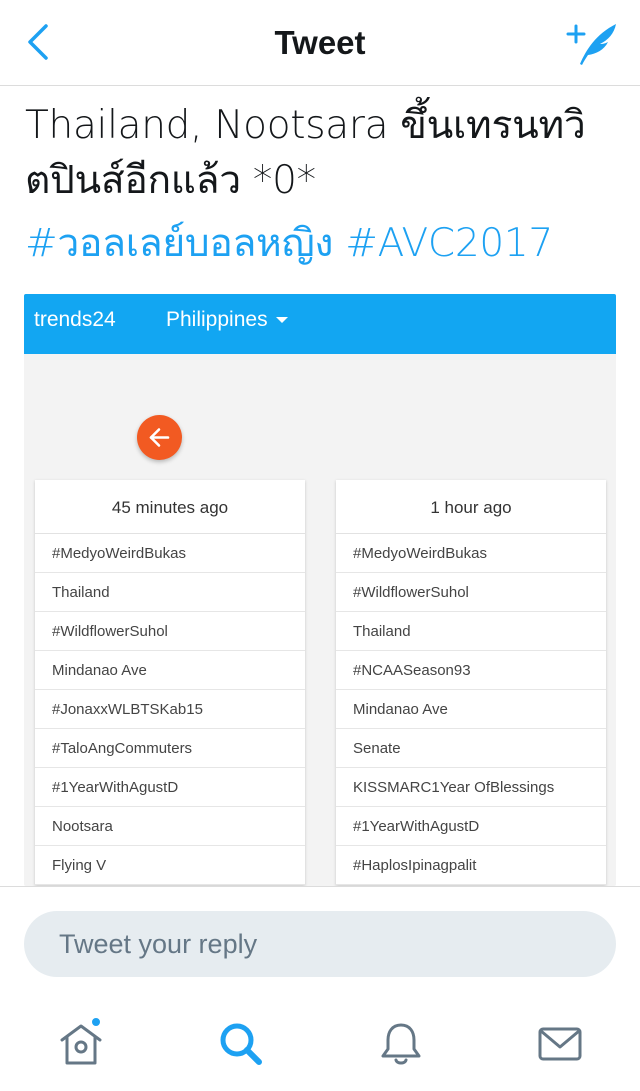  I want to click on trend-item: #JonaxxWLBTSKab15, so click(170, 709).